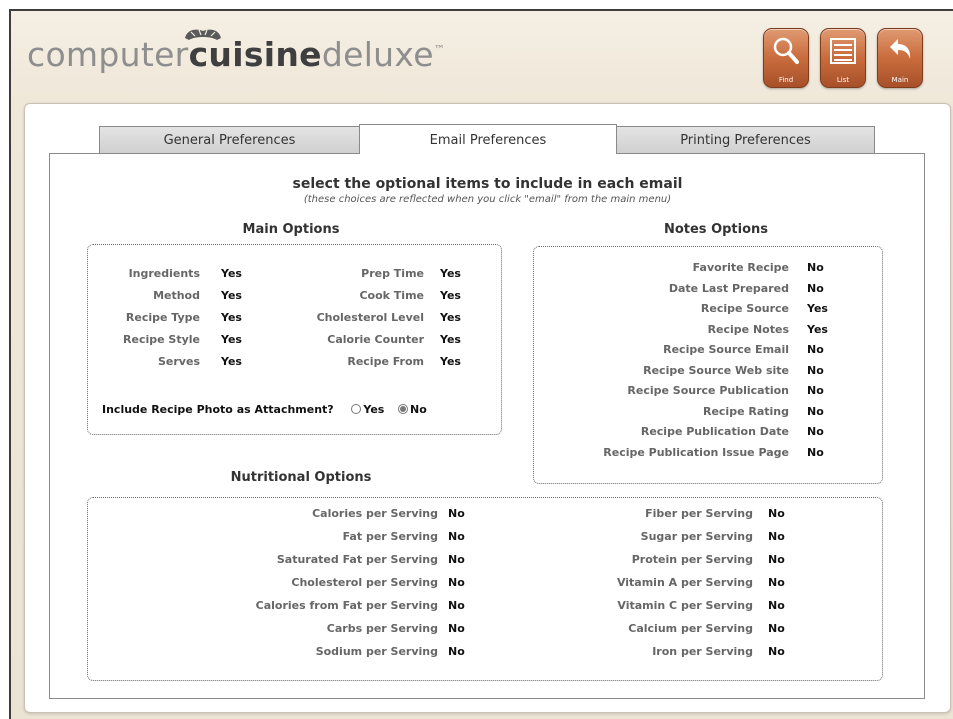  Describe the element at coordinates (403, 409) in the screenshot. I see `radio-checked-icon` at that location.